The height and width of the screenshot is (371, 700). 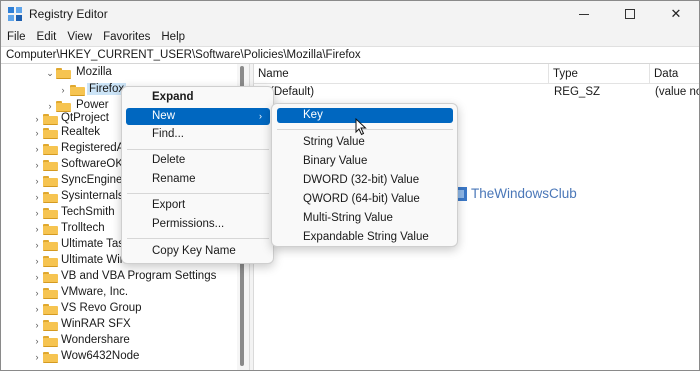 What do you see at coordinates (599, 74) in the screenshot?
I see `column-header-type: Type` at bounding box center [599, 74].